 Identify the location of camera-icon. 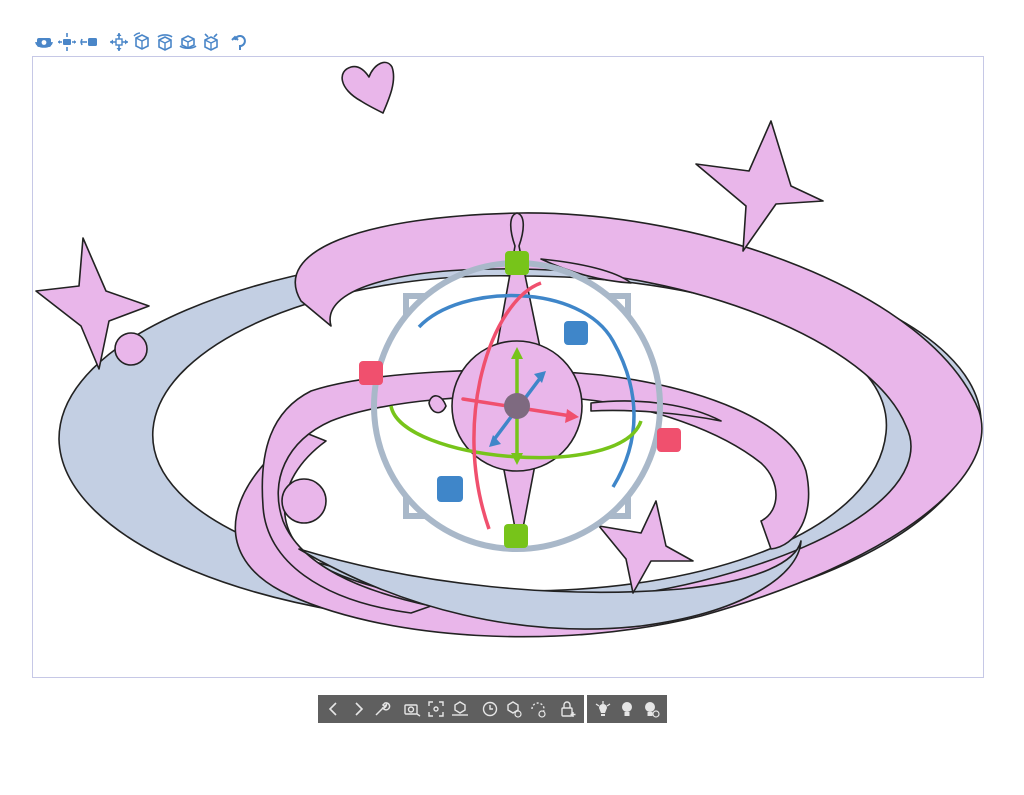
(412, 709).